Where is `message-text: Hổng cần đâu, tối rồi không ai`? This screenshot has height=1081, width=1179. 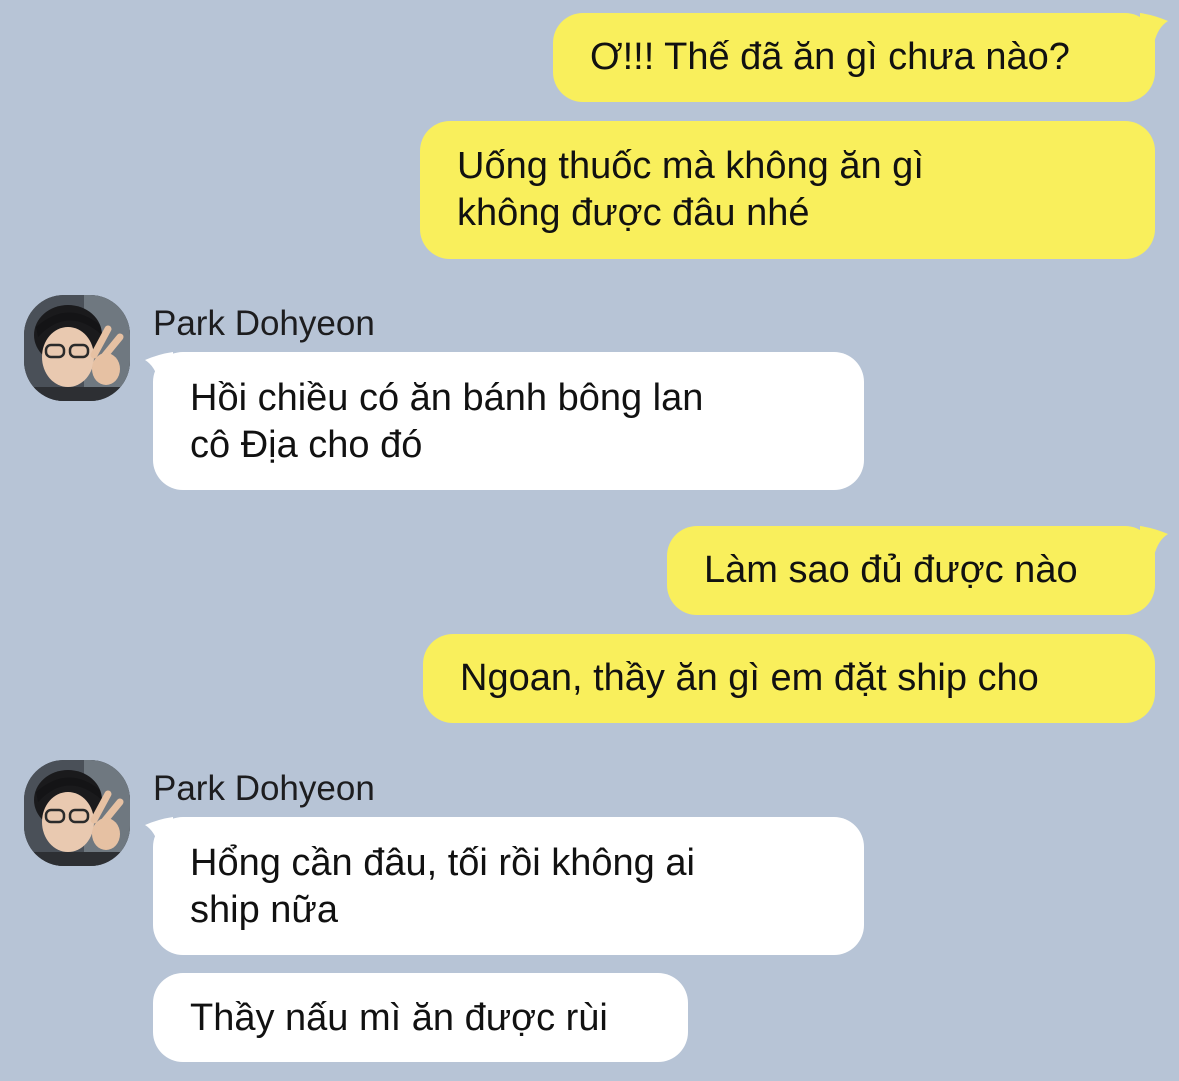
message-text: Hổng cần đâu, tối rồi không ai is located at coordinates (442, 863).